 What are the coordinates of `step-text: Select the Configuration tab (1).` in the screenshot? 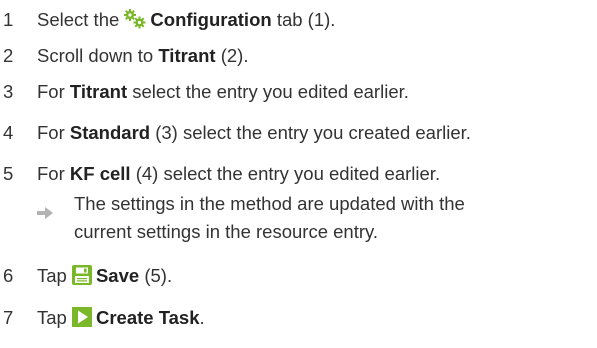 It's located at (186, 20).